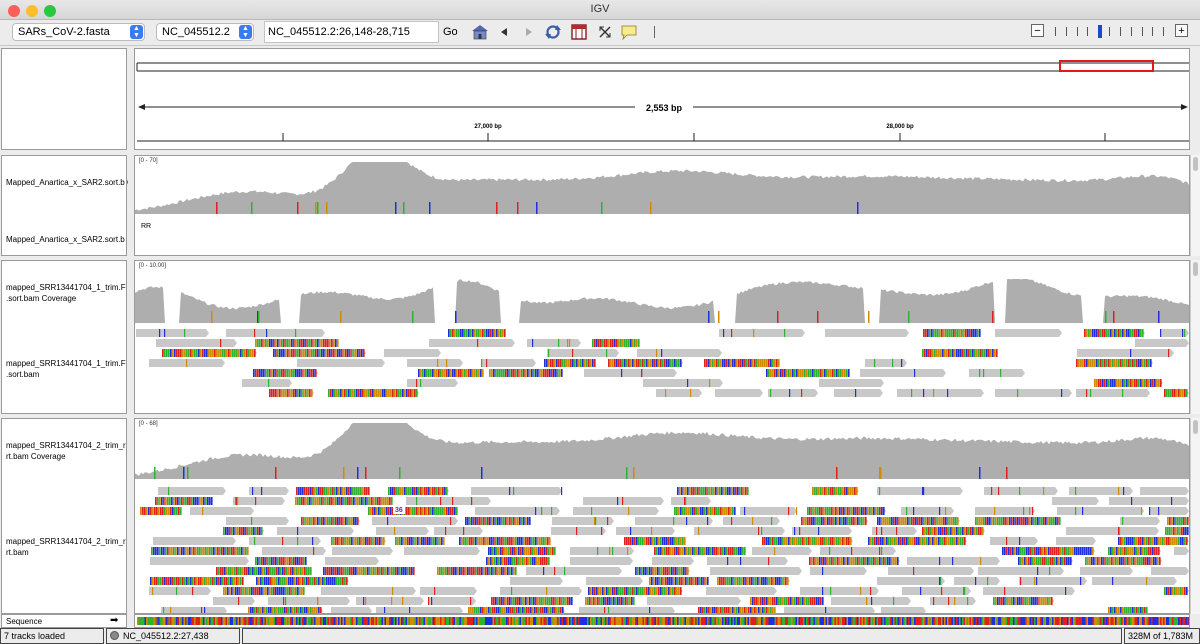 The width and height of the screenshot is (1200, 644). I want to click on refresh-icon, so click(553, 32).